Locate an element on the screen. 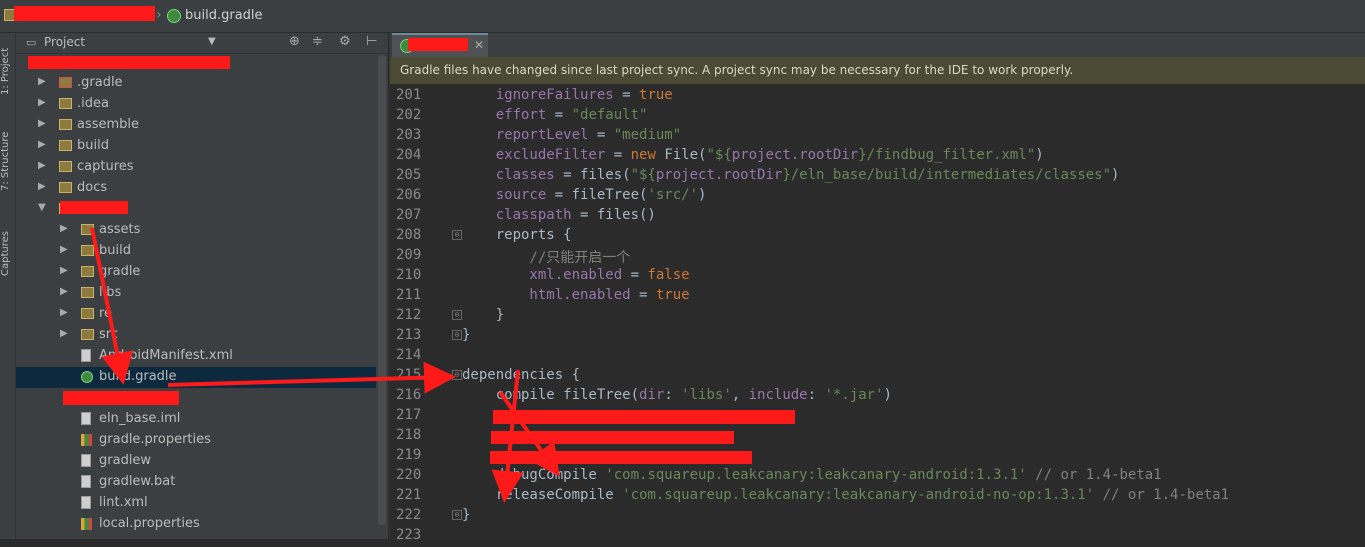 The width and height of the screenshot is (1365, 547). line-number: 222 is located at coordinates (409, 515).